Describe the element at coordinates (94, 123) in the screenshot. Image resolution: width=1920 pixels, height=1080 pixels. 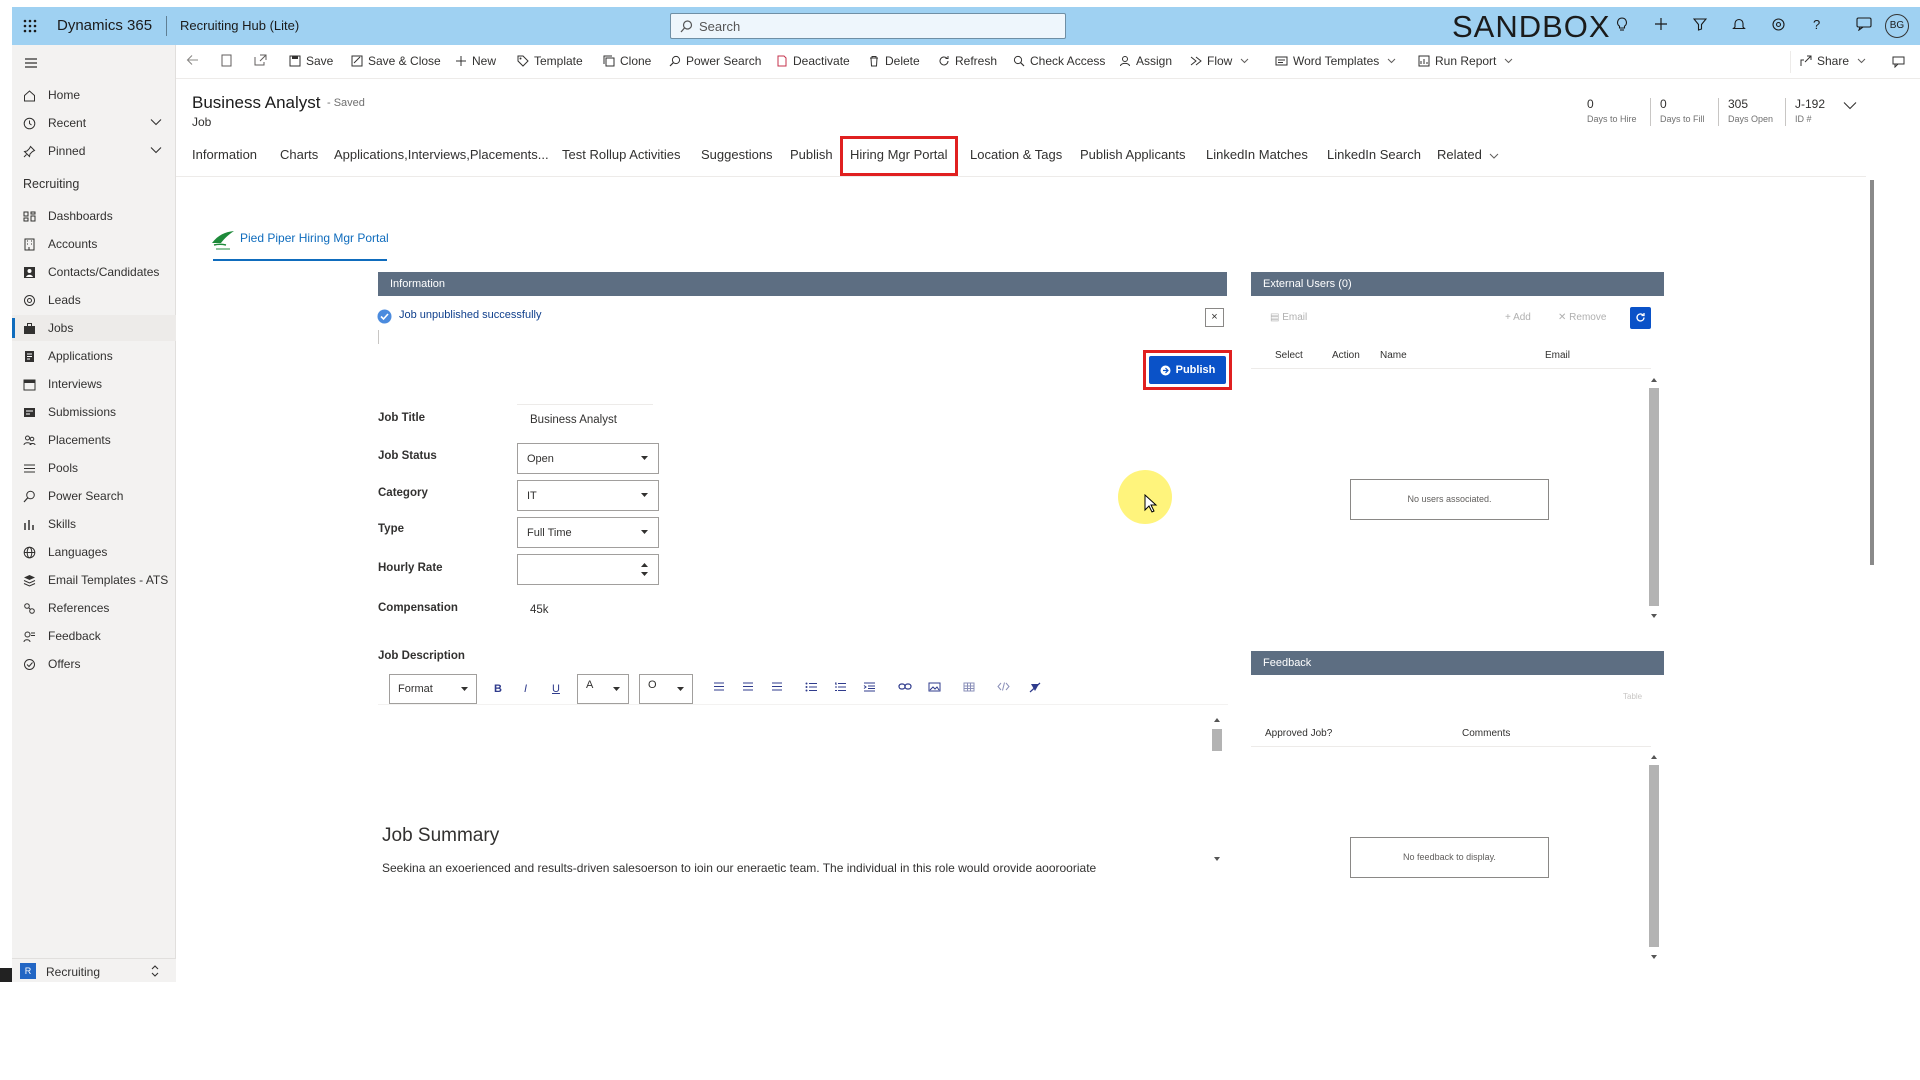
I see `nav-item-recent: Recent` at that location.